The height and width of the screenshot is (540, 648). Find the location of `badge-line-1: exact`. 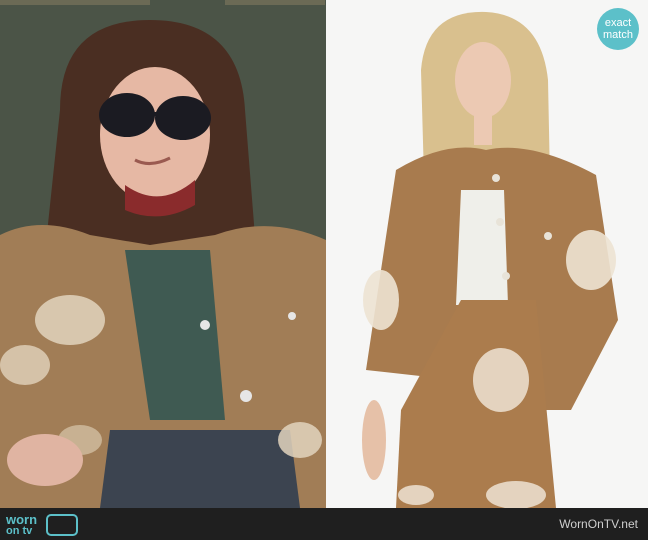

badge-line-1: exact is located at coordinates (618, 23).